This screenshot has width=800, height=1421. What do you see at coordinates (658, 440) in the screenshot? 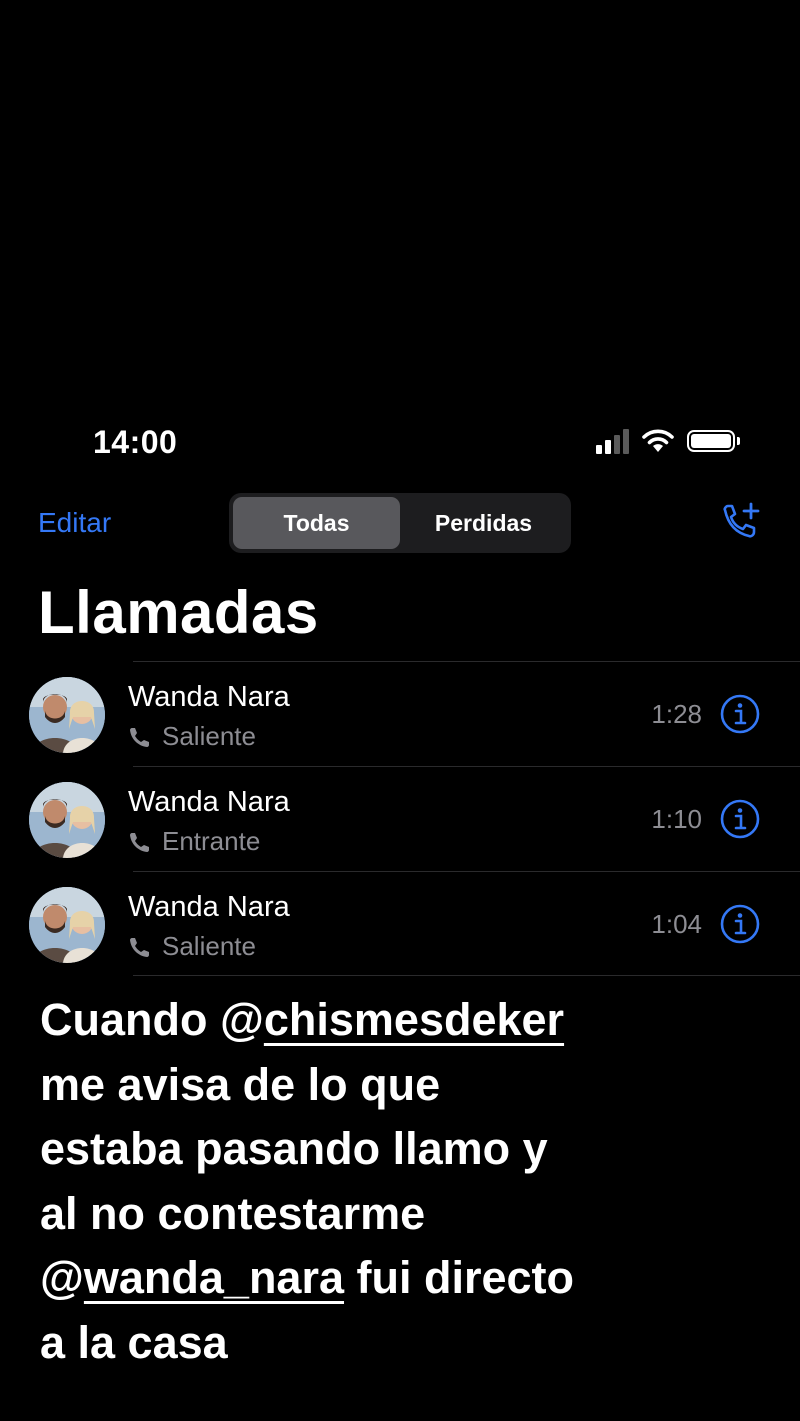
I see `wifi-icon` at bounding box center [658, 440].